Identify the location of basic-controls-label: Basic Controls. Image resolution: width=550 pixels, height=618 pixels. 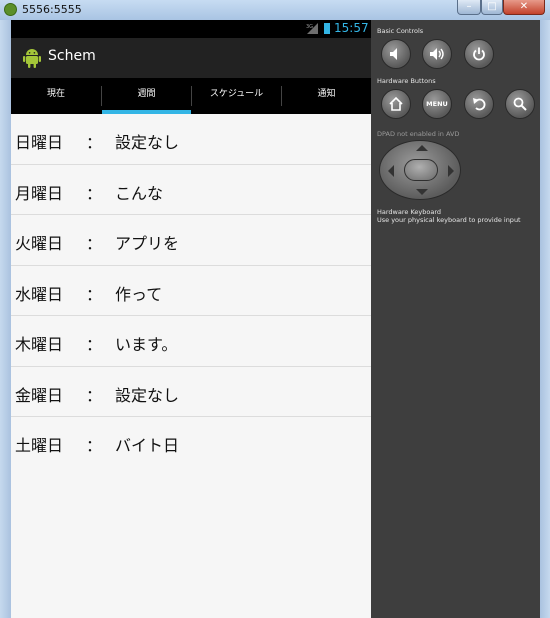
(400, 31).